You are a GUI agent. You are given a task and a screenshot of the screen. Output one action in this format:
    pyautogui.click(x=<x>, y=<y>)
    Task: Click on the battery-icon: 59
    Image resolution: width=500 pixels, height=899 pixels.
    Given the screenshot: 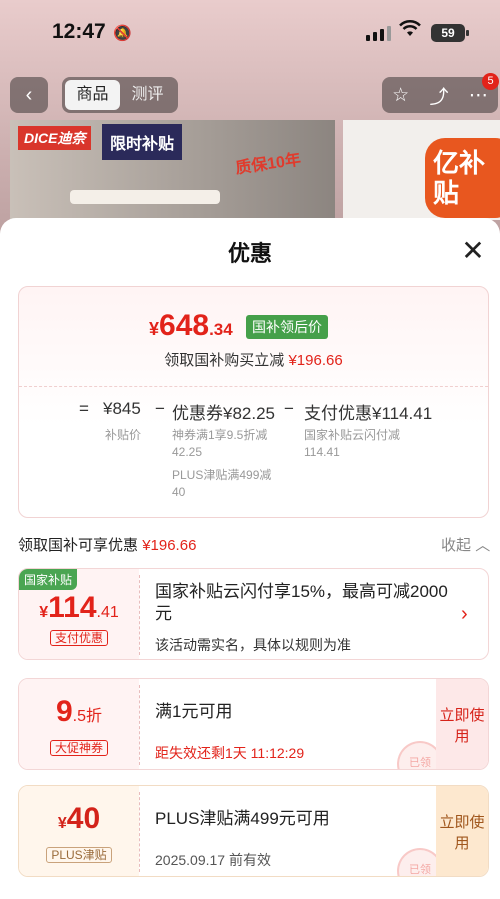 What is the action you would take?
    pyautogui.click(x=450, y=33)
    